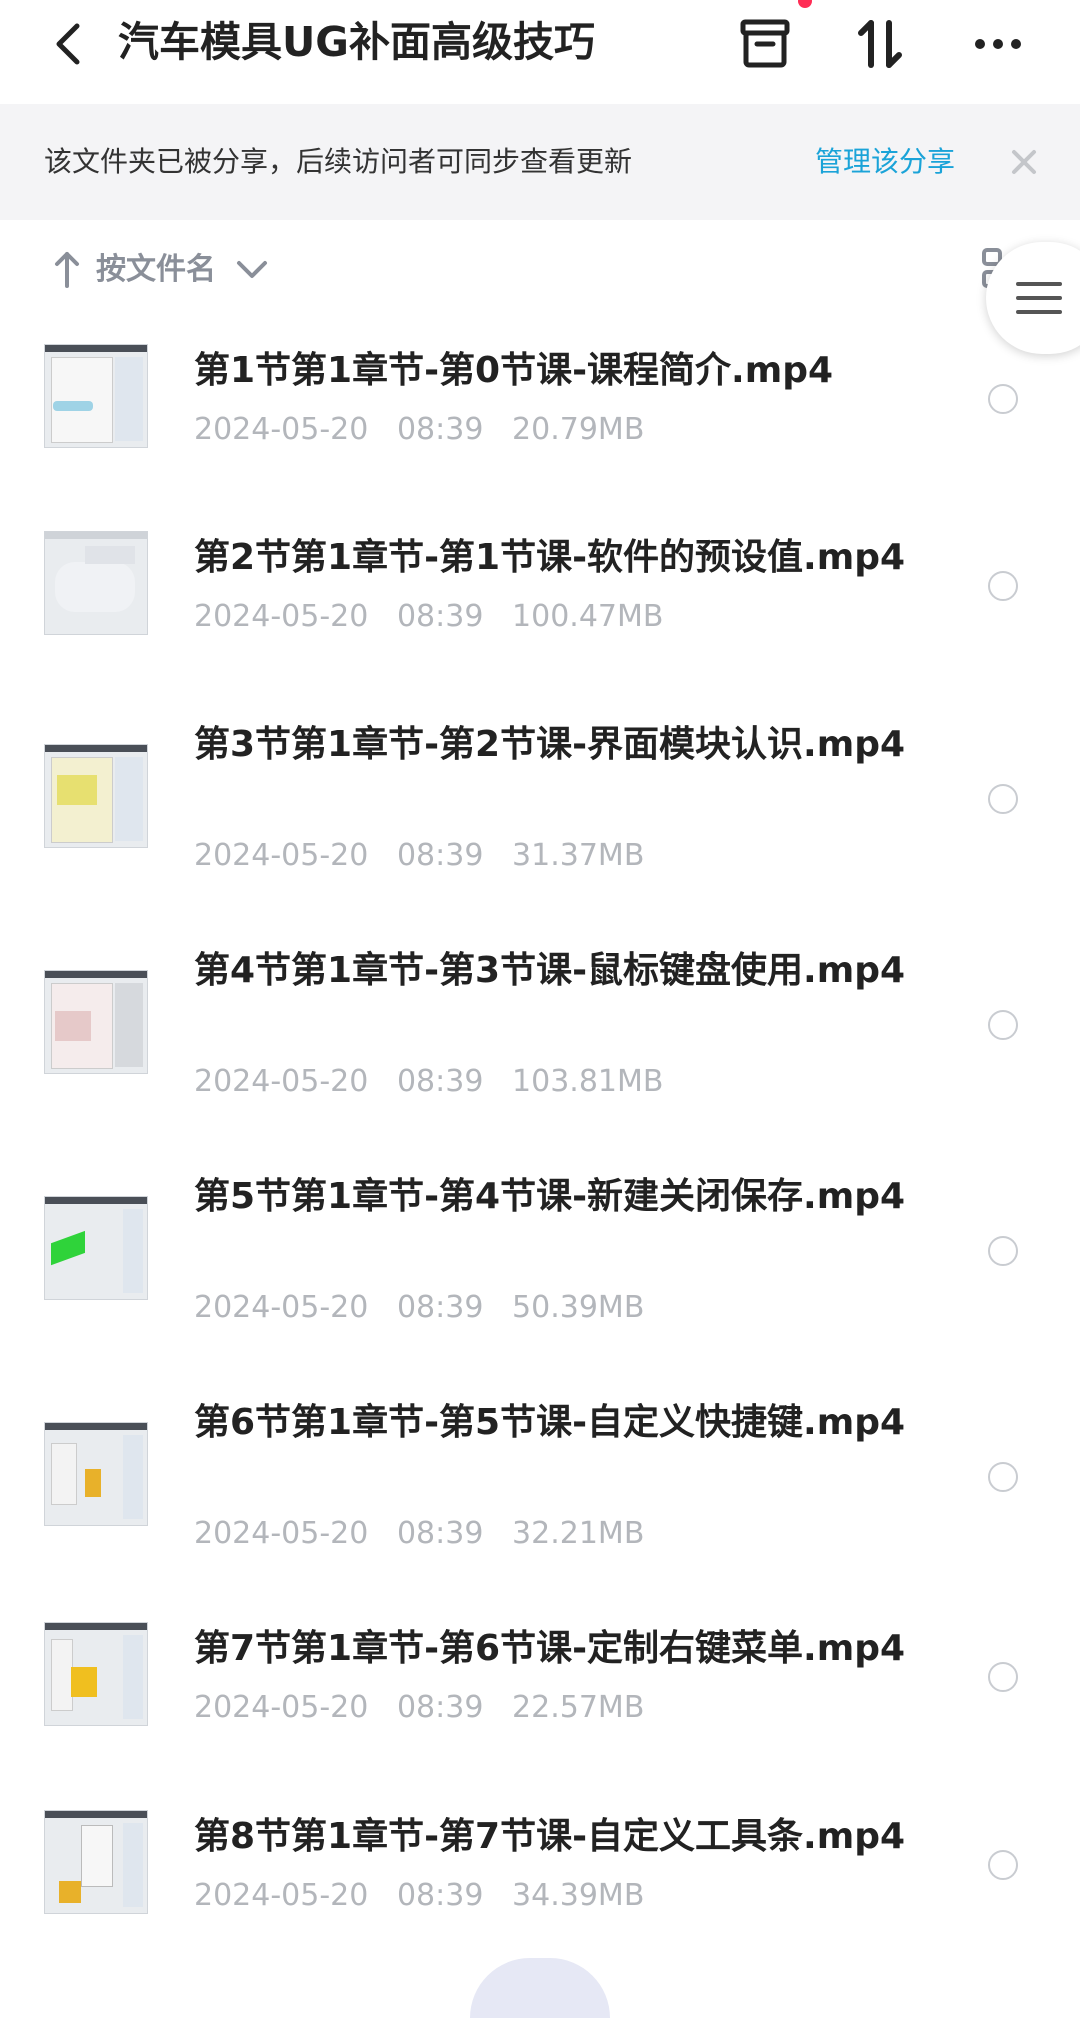 This screenshot has width=1080, height=2018. Describe the element at coordinates (540, 270) in the screenshot. I see `sort-control: 按文件名` at that location.